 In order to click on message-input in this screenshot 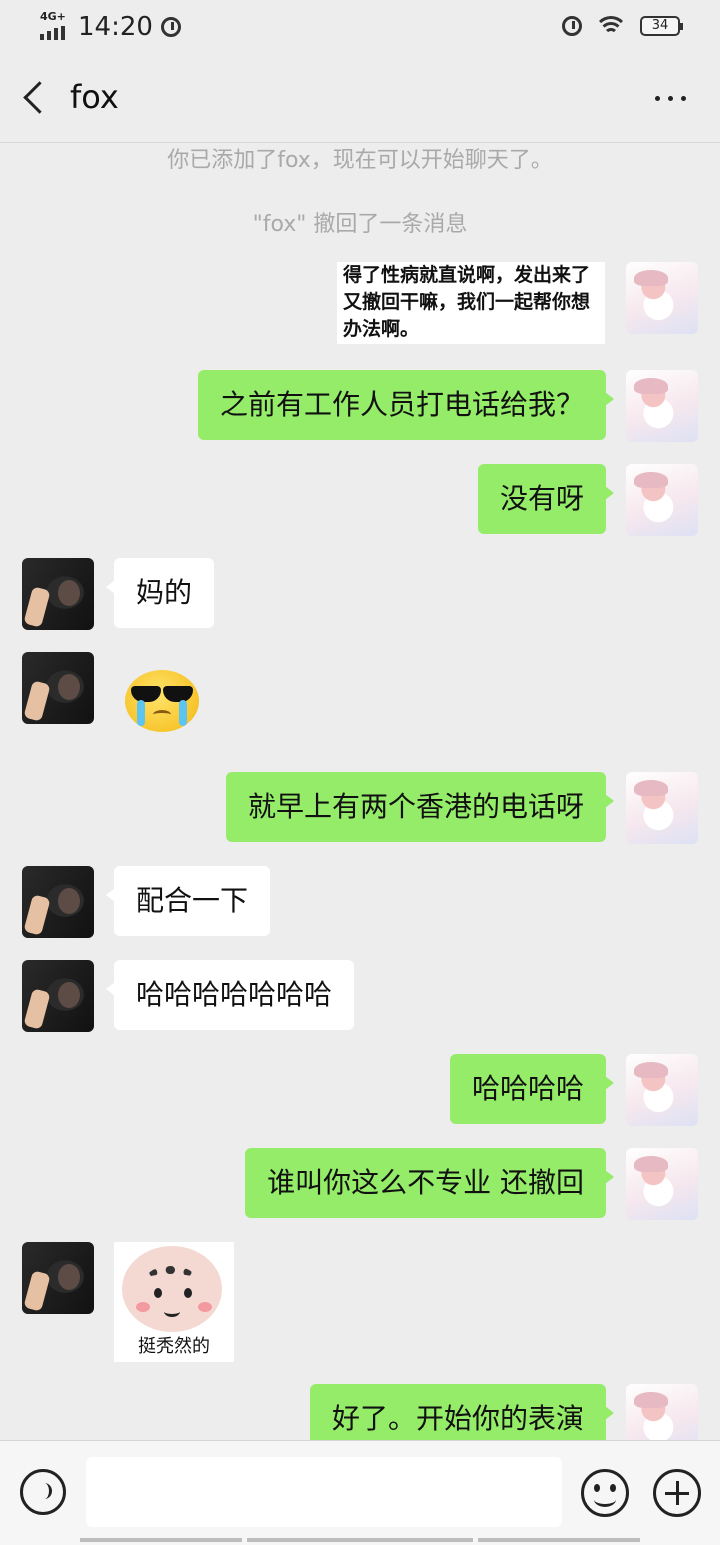, I will do `click(324, 1492)`.